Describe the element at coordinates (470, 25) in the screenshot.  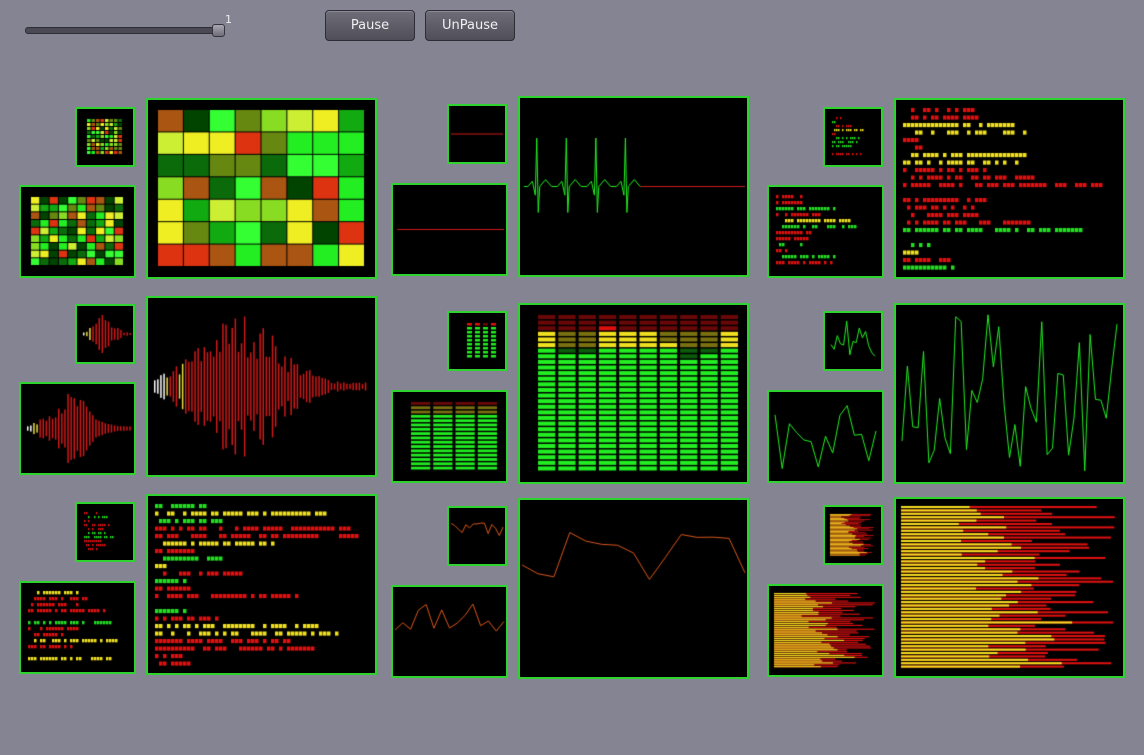
I see `unpause-button: UnPause` at that location.